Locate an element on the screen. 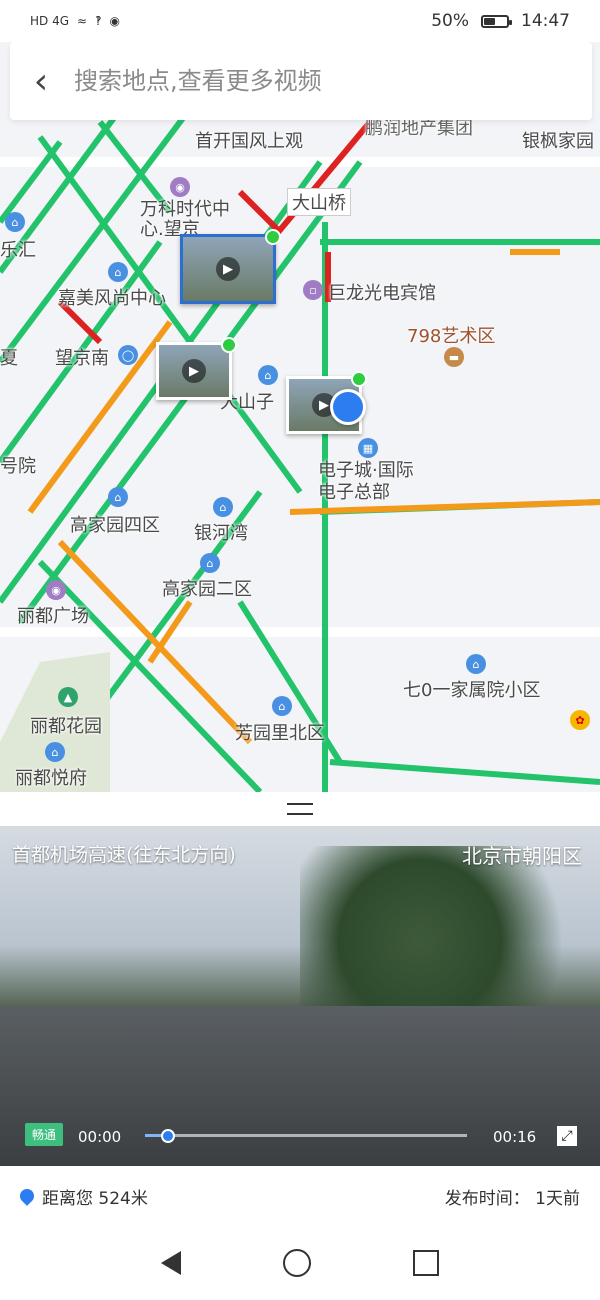 The image size is (600, 1300). hotel-icon: ▫ is located at coordinates (313, 290).